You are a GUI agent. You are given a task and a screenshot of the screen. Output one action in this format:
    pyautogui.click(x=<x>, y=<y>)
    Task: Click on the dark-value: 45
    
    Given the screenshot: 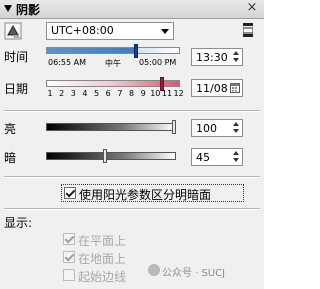 What is the action you would take?
    pyautogui.click(x=203, y=157)
    